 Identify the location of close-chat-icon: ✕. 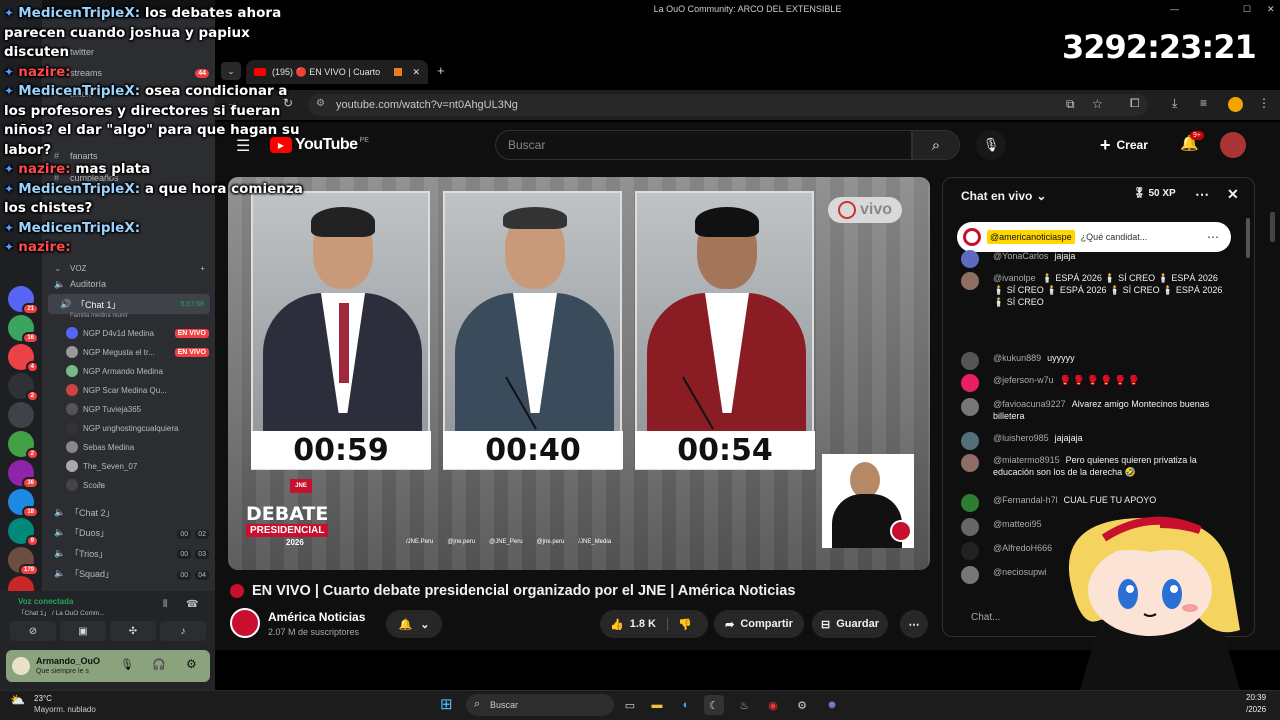
(1233, 194).